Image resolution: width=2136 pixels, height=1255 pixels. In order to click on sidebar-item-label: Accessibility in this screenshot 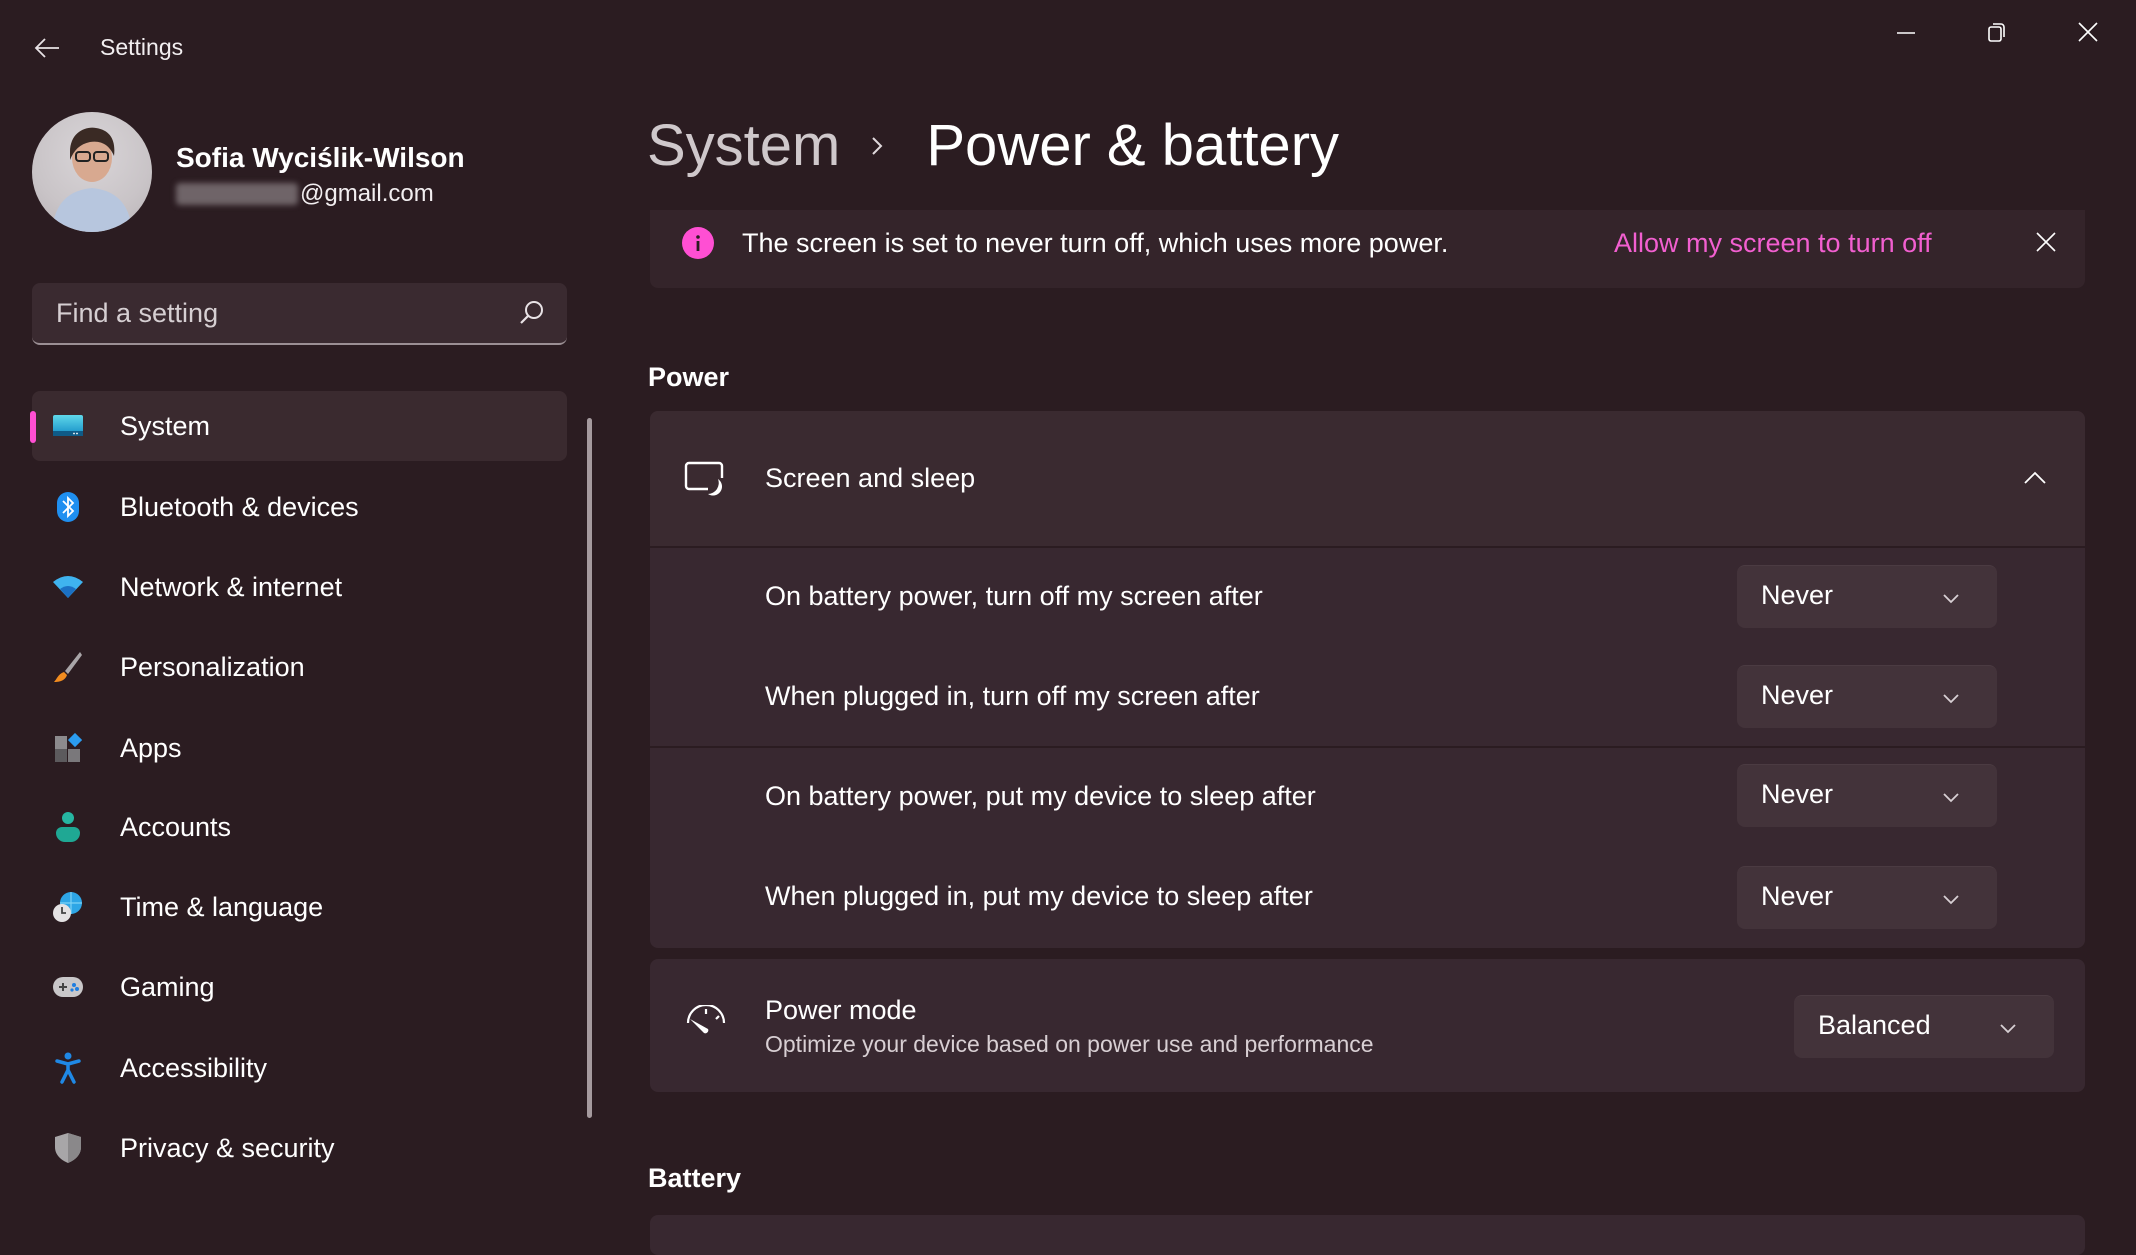, I will do `click(194, 1067)`.